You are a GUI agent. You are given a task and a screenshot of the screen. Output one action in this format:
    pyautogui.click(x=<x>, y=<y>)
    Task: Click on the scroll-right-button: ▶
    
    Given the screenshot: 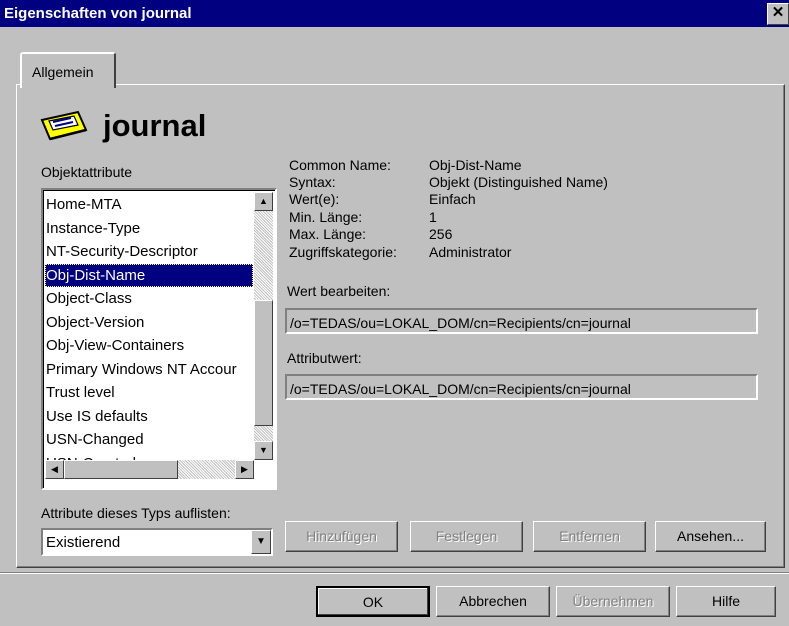 What is the action you would take?
    pyautogui.click(x=244, y=469)
    